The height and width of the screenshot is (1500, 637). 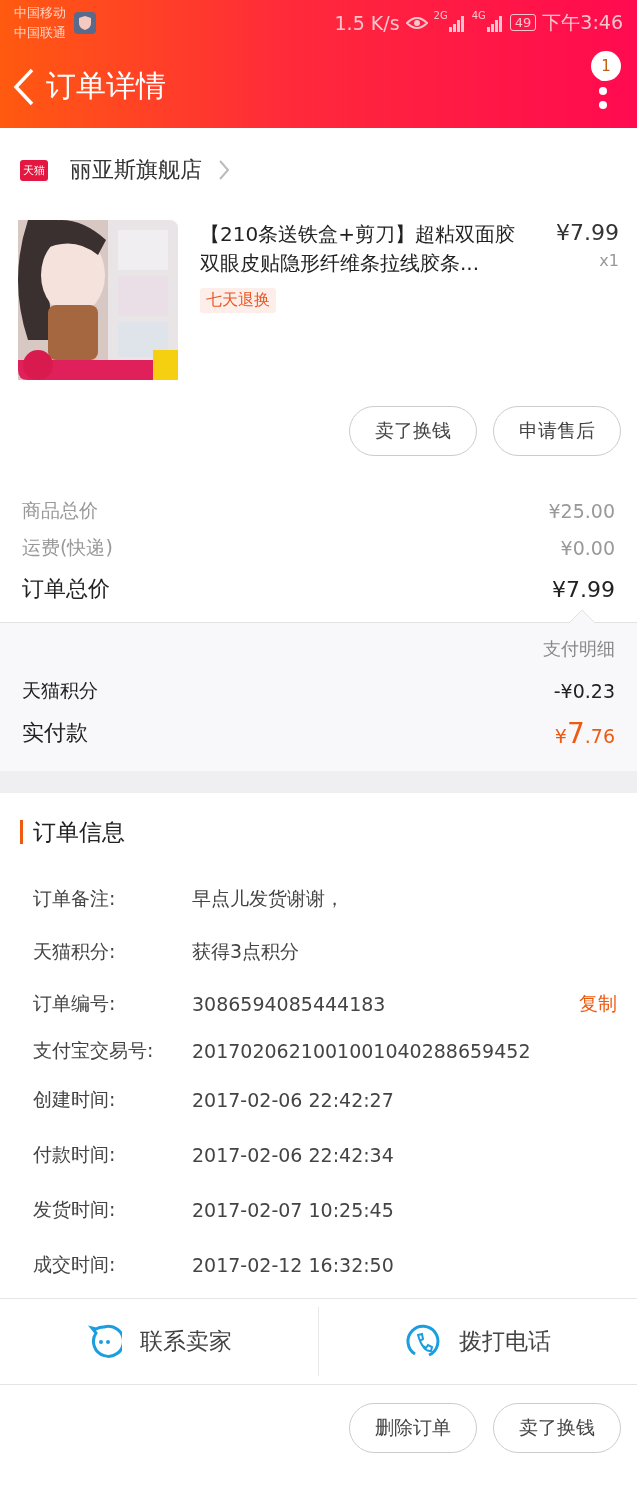 What do you see at coordinates (55, 733) in the screenshot?
I see `paid-label: 实付款` at bounding box center [55, 733].